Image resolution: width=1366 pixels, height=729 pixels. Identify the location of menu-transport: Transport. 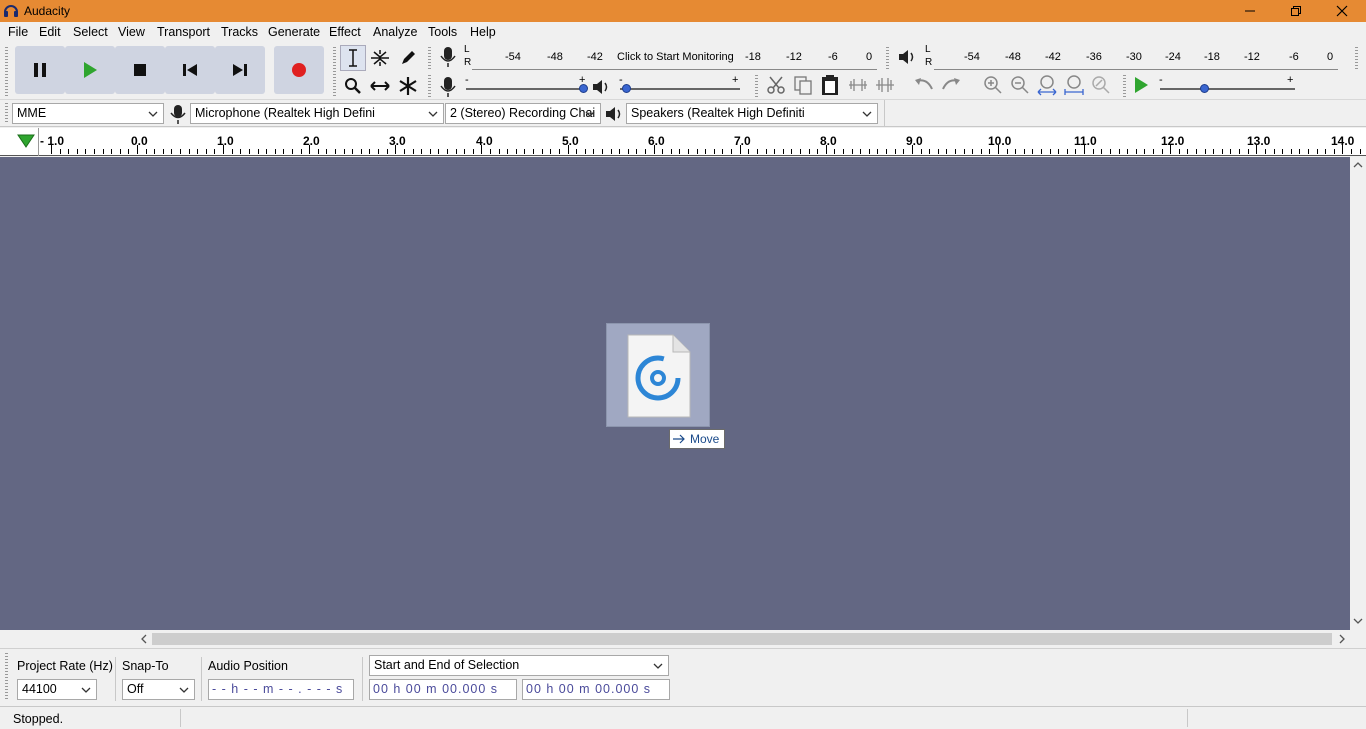
(183, 32).